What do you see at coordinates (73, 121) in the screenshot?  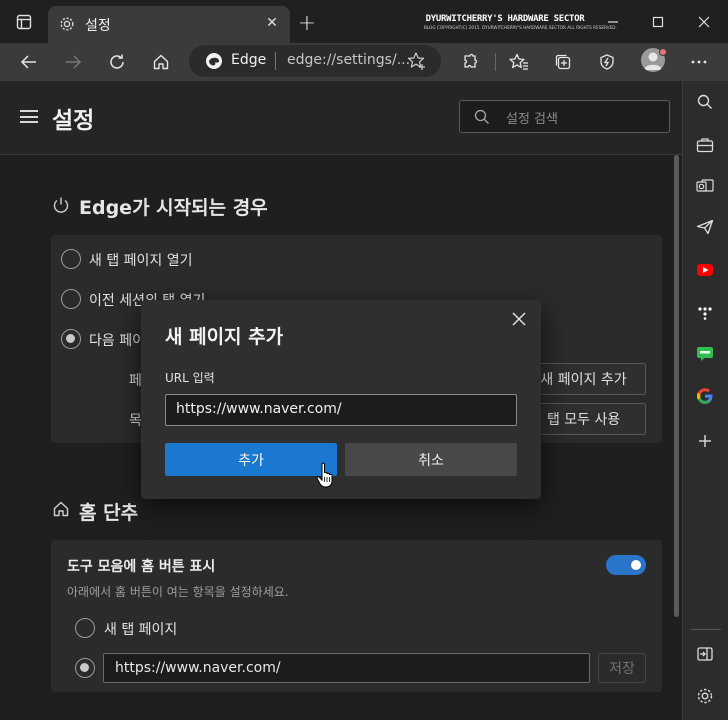 I see `page-title: 설정` at bounding box center [73, 121].